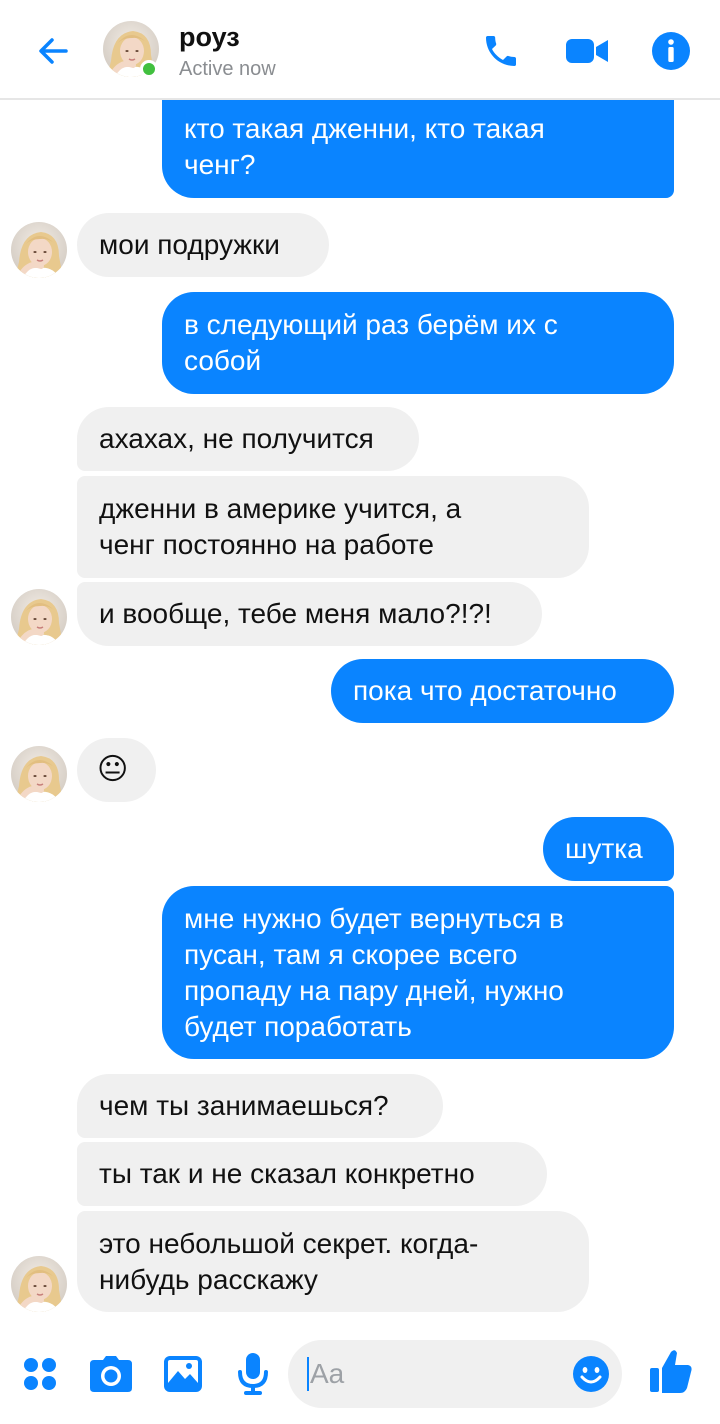 This screenshot has height=1424, width=720. I want to click on four-dots-icon, so click(40, 1374).